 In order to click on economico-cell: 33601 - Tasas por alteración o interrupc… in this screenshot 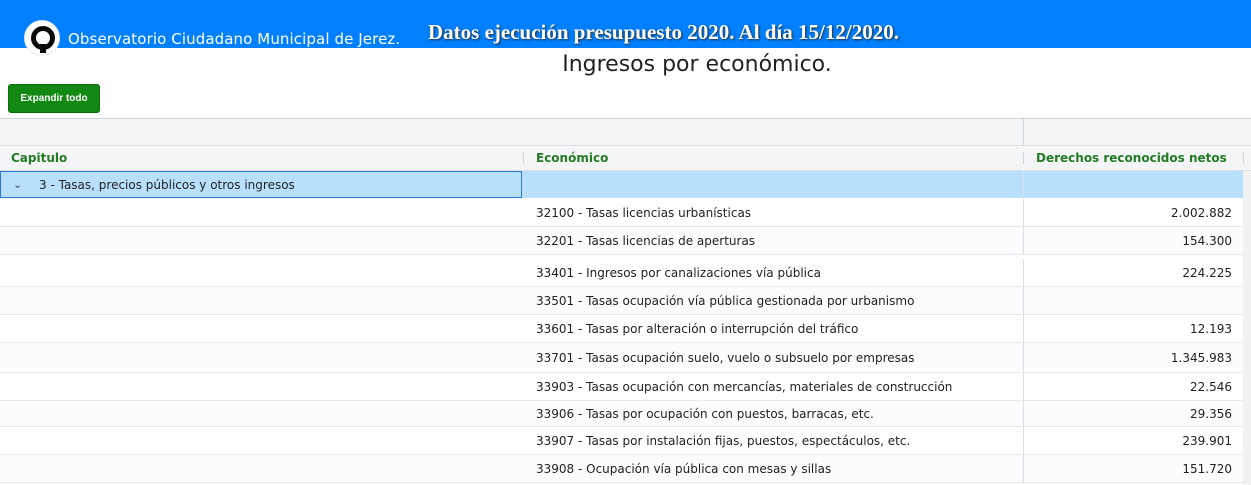, I will do `click(697, 329)`.